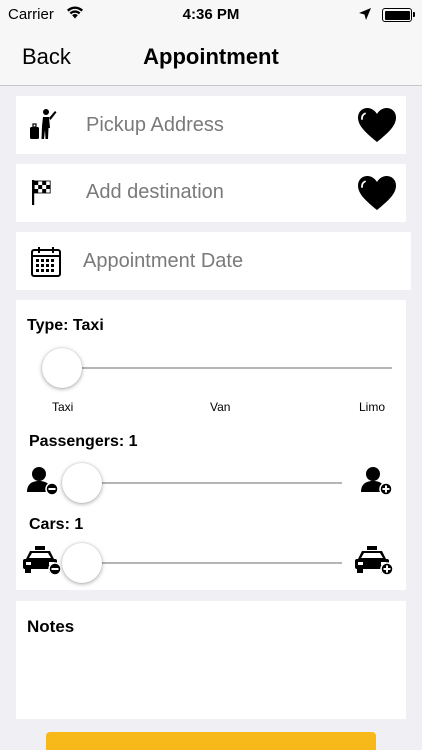  I want to click on passengers-slider-track, so click(212, 483).